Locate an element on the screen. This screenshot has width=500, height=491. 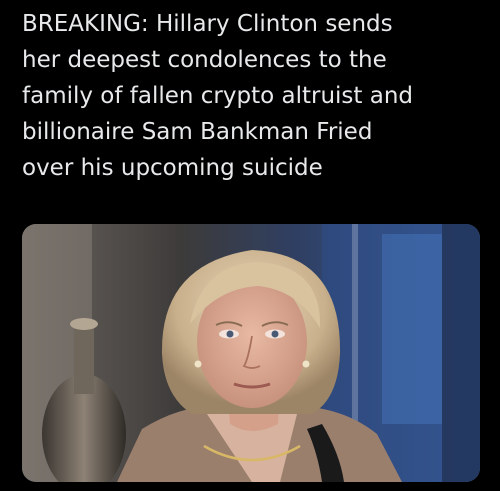
tweet-text-line: BREAKING: Hillary Clinton sends is located at coordinates (207, 24).